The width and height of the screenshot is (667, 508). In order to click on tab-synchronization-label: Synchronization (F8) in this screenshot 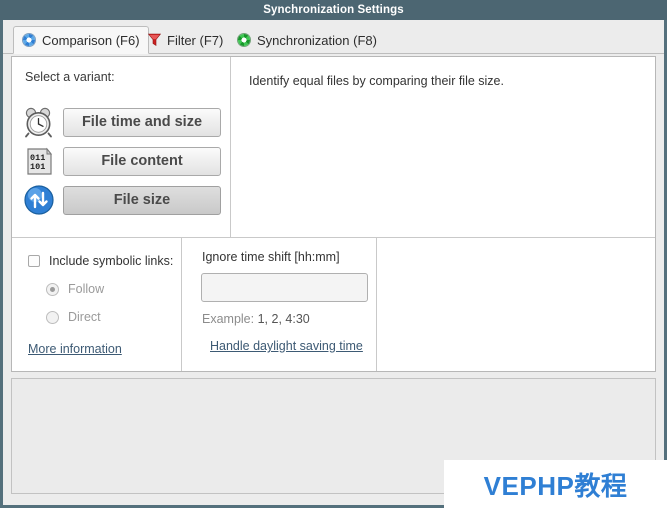, I will do `click(317, 40)`.